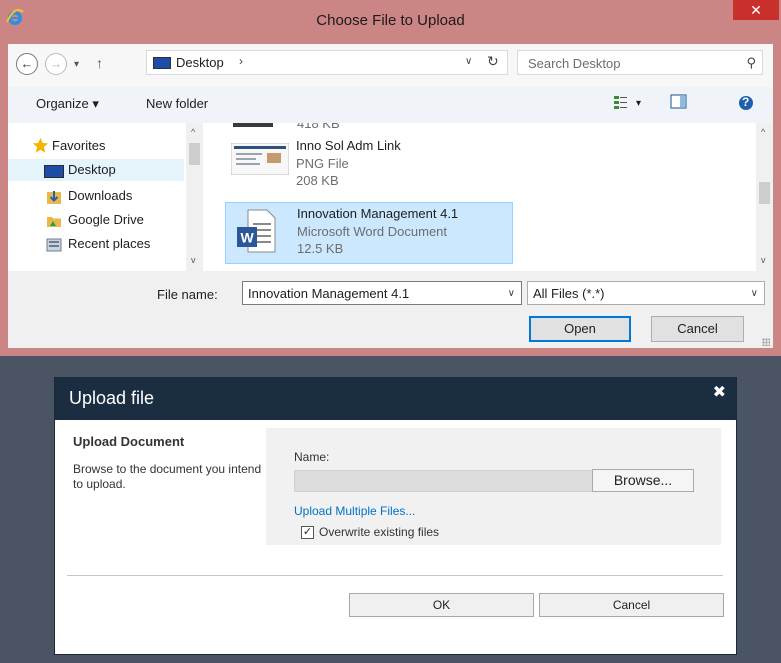 This screenshot has height=663, width=781. What do you see at coordinates (312, 457) in the screenshot?
I see `name-label: Name:` at bounding box center [312, 457].